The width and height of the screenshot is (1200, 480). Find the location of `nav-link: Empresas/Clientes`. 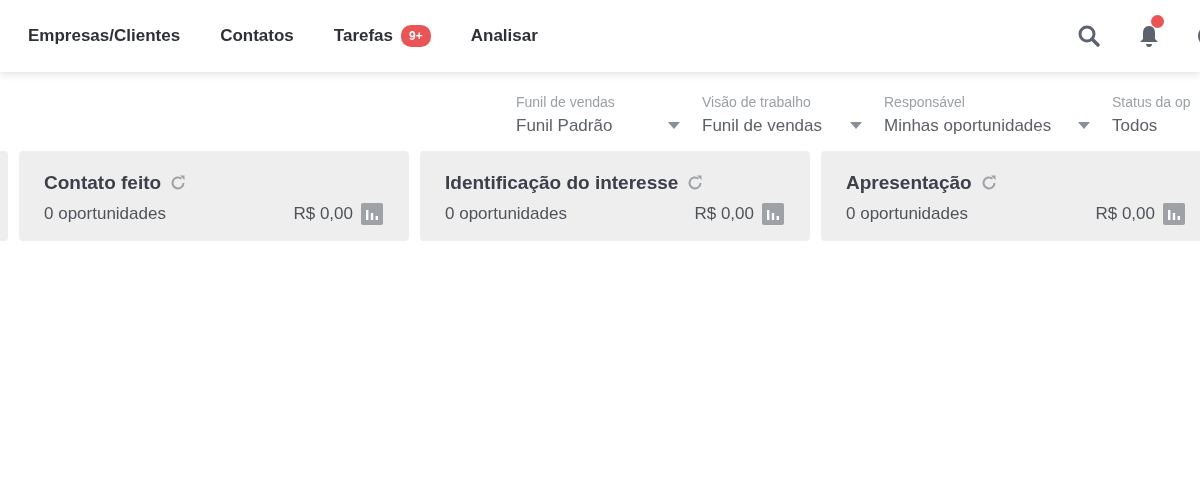

nav-link: Empresas/Clientes is located at coordinates (104, 36).